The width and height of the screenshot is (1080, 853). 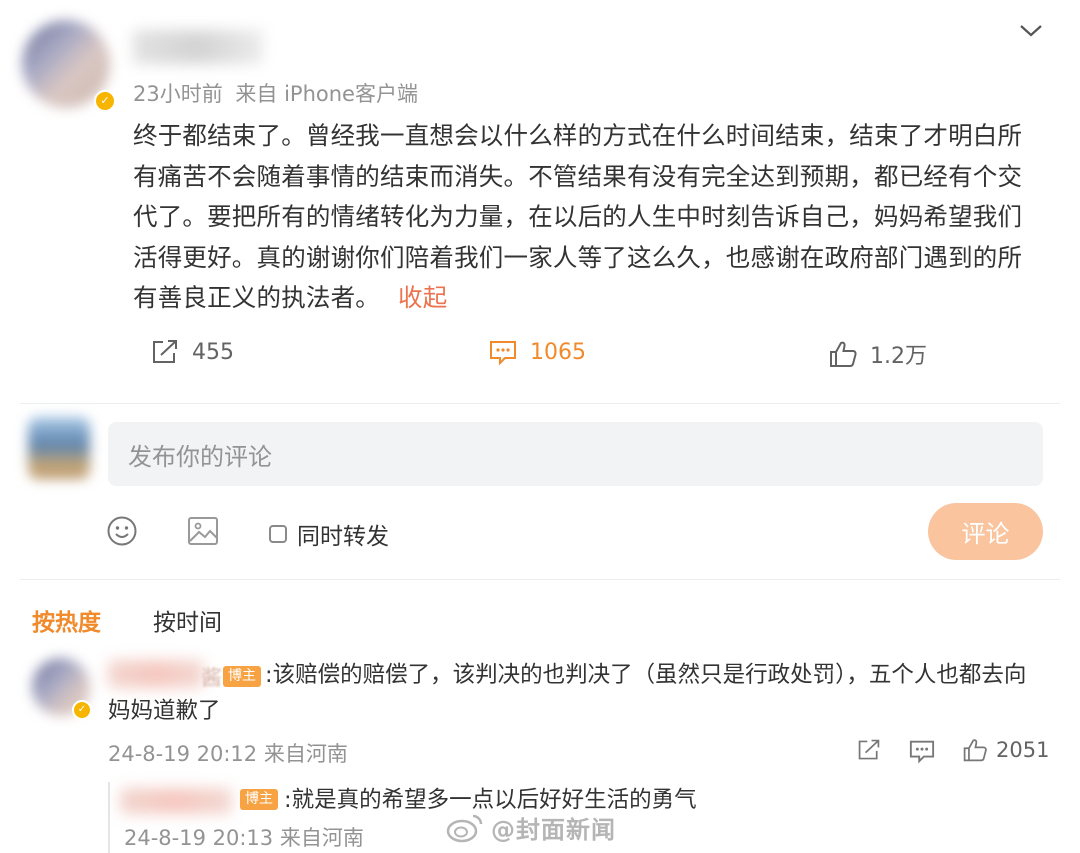 I want to click on chevron-down-icon, so click(x=1031, y=30).